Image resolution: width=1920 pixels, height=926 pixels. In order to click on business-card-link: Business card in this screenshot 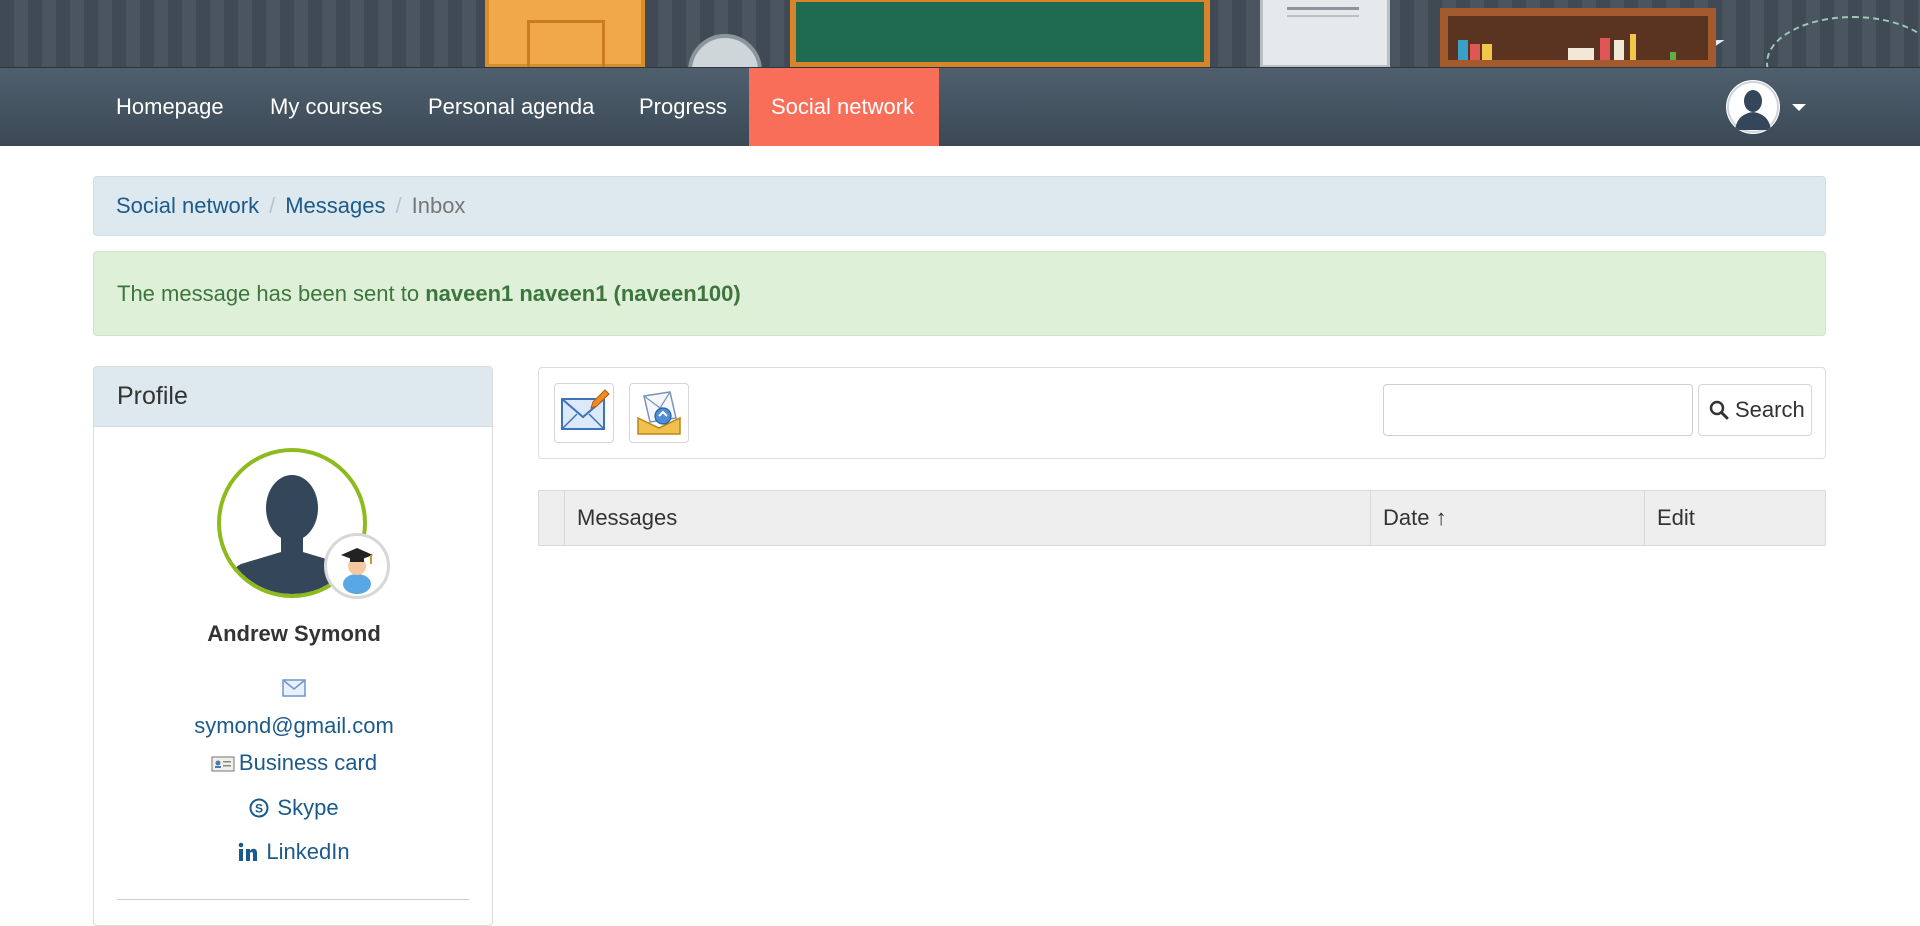, I will do `click(293, 763)`.